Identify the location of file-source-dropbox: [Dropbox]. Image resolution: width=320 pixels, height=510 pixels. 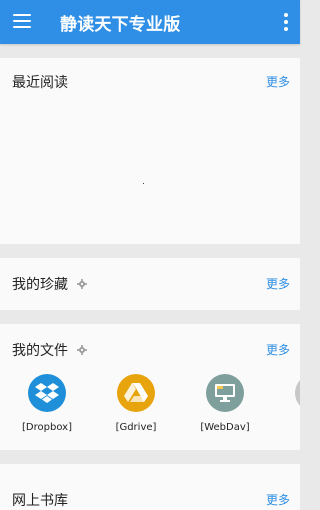
(47, 403).